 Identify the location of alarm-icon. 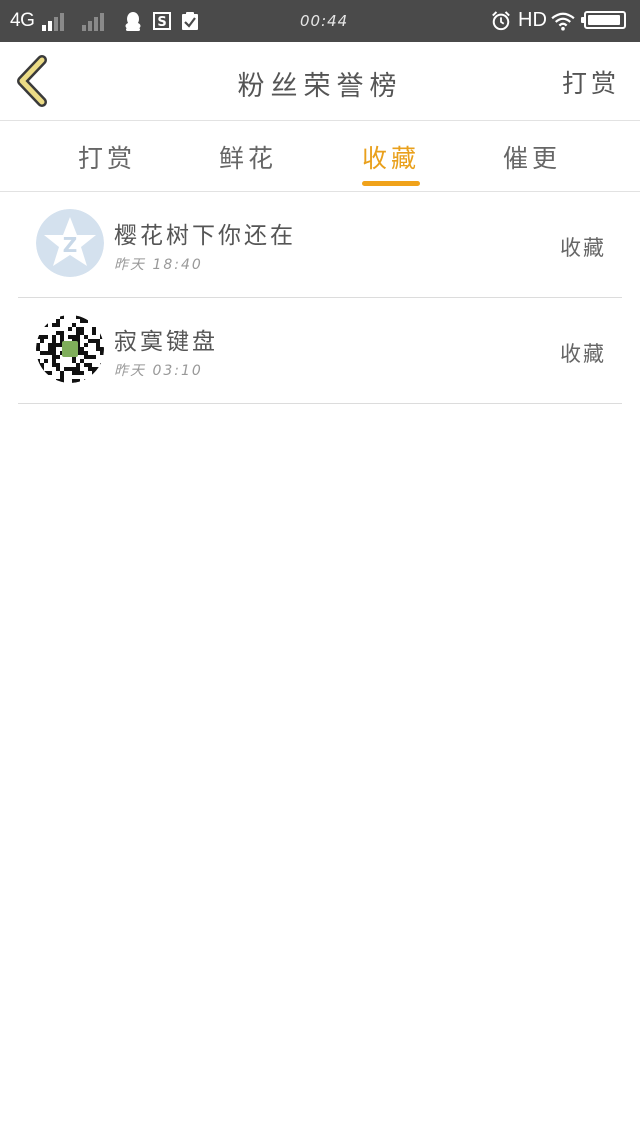
(501, 21).